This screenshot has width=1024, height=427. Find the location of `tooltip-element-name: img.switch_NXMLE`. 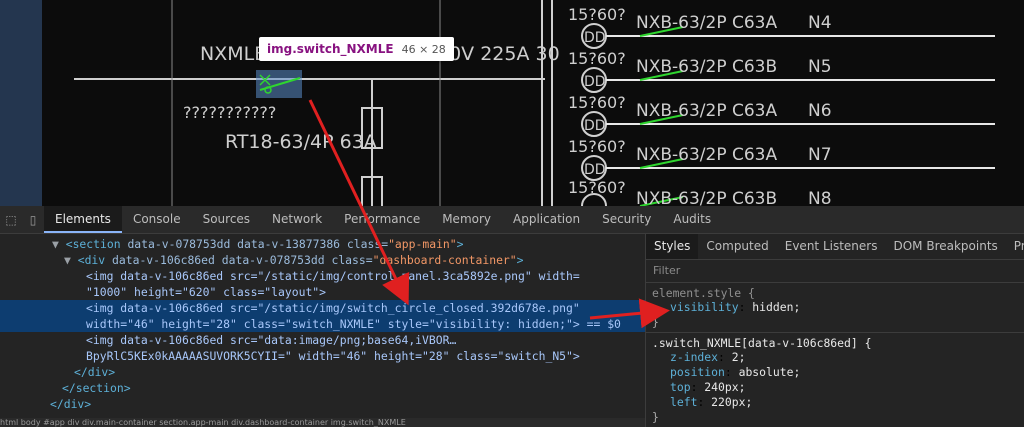

tooltip-element-name: img.switch_NXMLE is located at coordinates (330, 49).